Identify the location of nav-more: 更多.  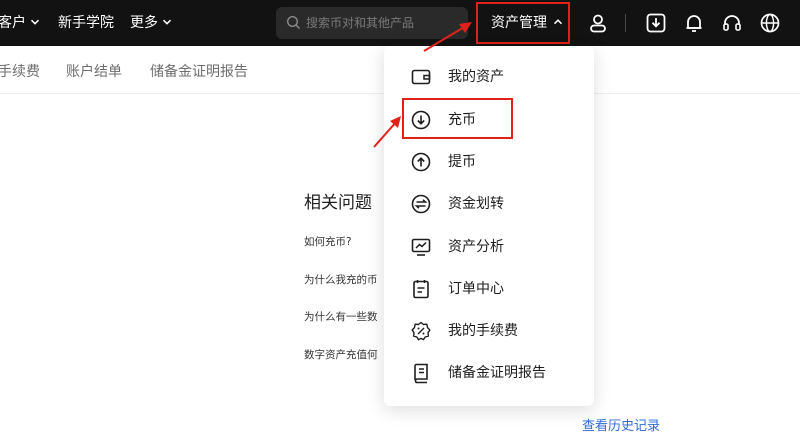
(151, 23).